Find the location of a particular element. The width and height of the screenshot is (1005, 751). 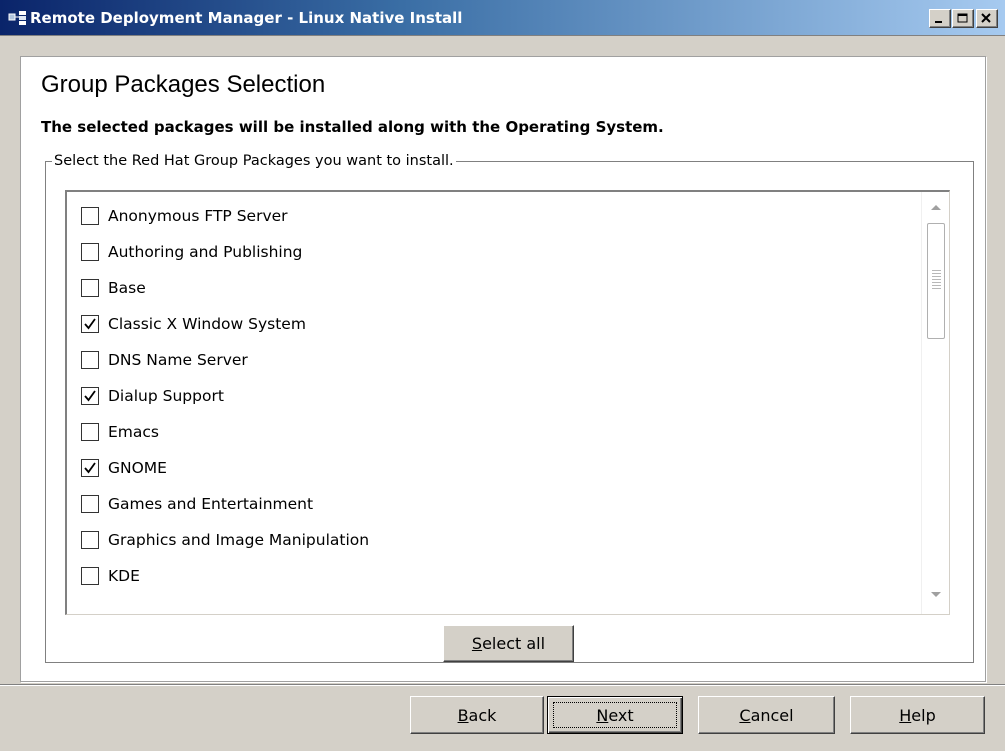

package-item: Base is located at coordinates (113, 288).